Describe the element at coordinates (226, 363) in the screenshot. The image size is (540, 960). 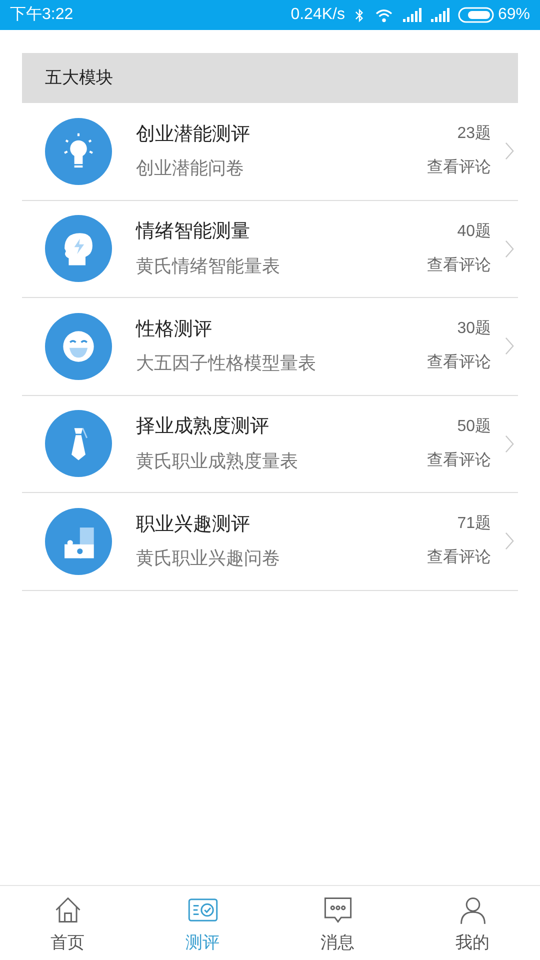
I see `module-subtitle: 大五因子性格模型量表` at that location.